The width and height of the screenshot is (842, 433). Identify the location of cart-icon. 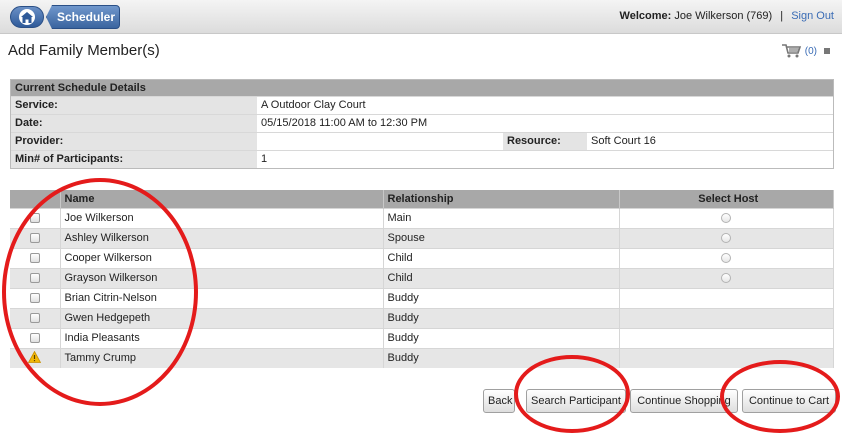
(791, 51).